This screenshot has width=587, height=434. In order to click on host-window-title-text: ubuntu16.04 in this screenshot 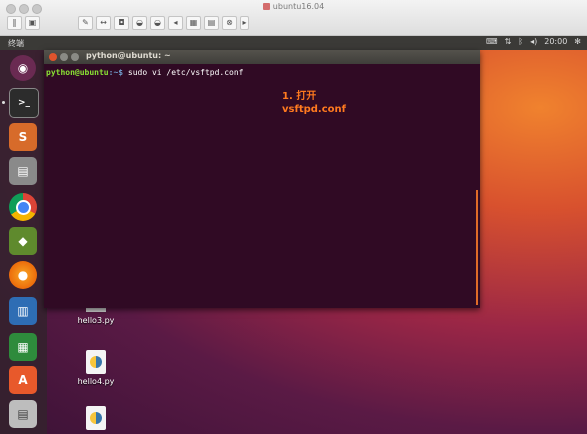, I will do `click(298, 6)`.